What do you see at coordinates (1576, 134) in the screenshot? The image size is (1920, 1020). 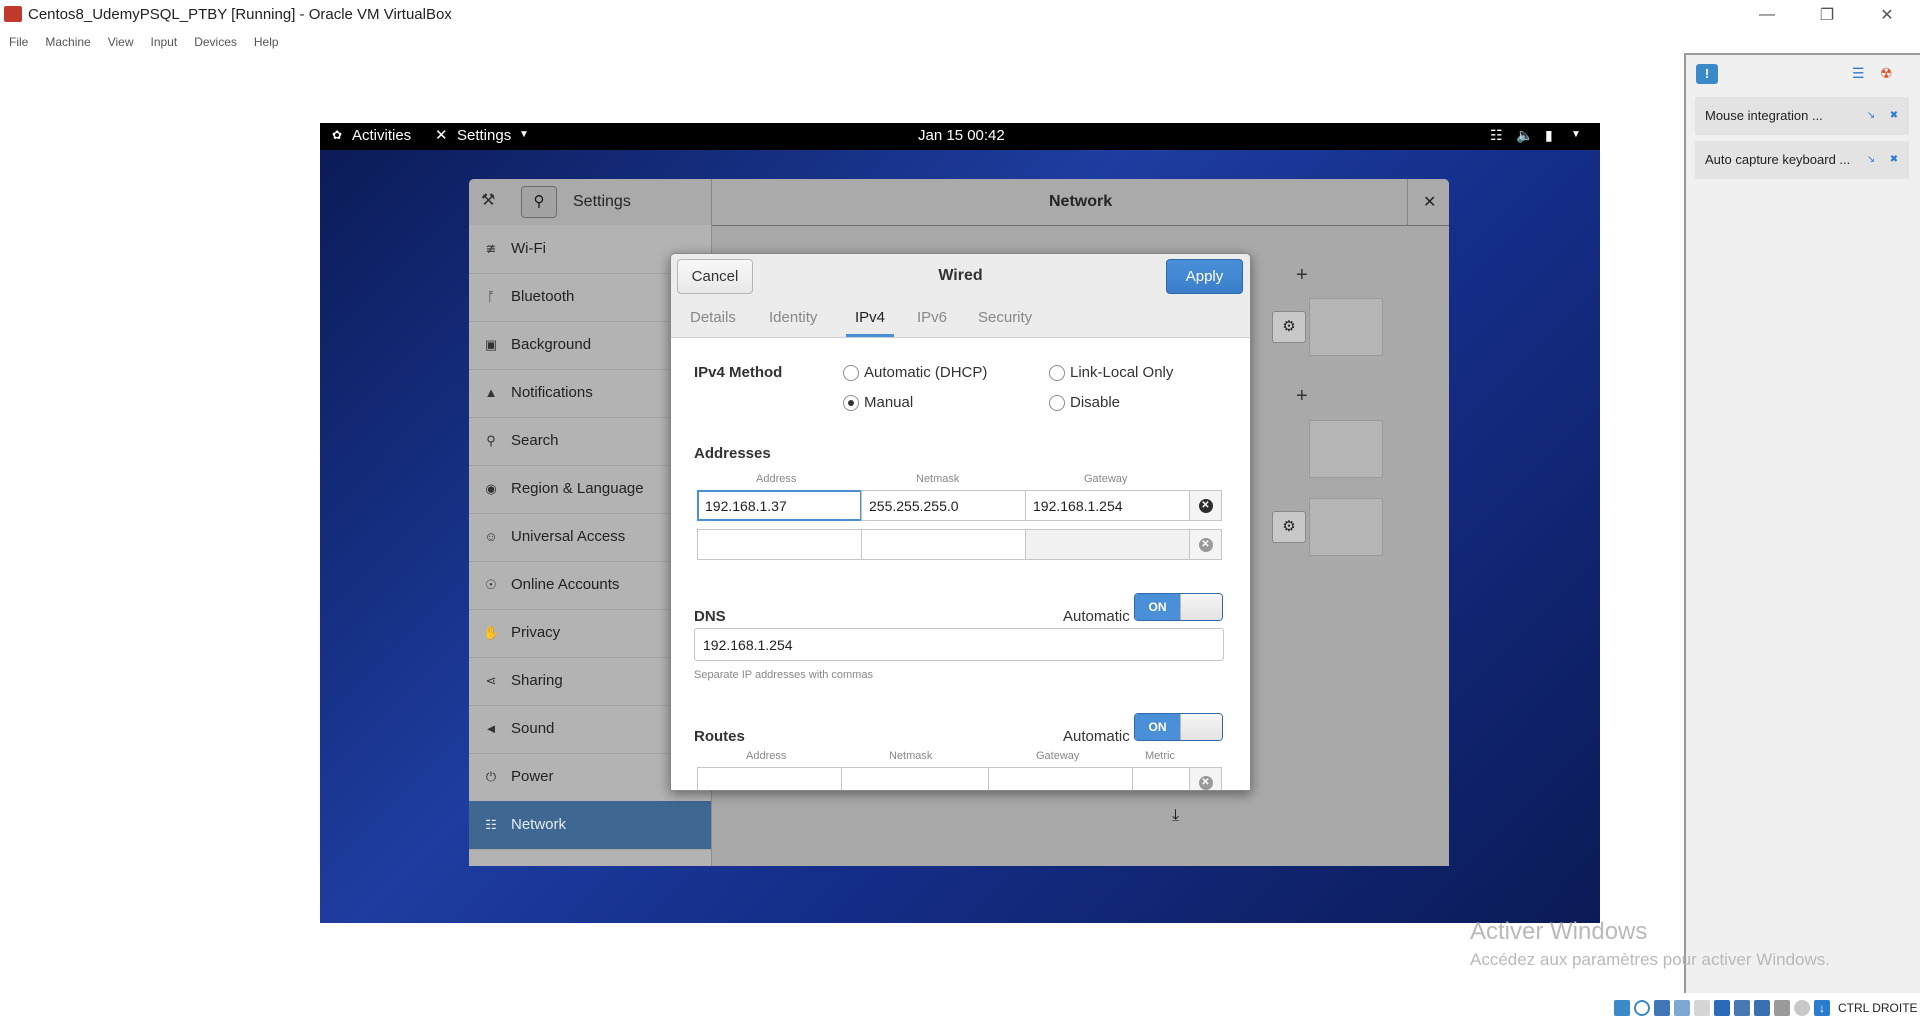 I see `system-menu-chevron-icon: ▼` at bounding box center [1576, 134].